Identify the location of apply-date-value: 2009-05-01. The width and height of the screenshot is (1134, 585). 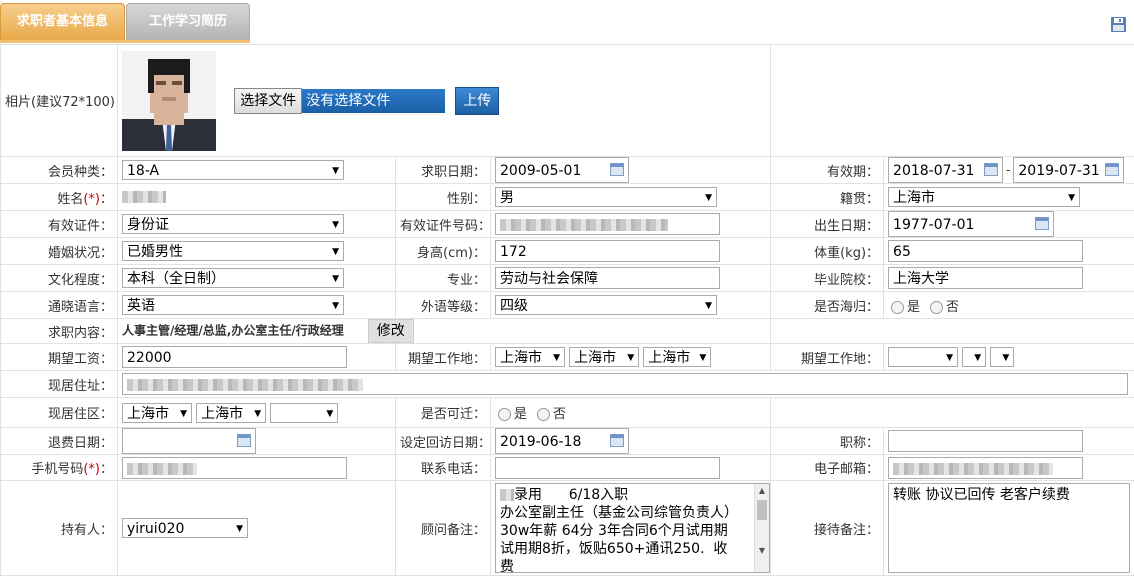
(541, 171).